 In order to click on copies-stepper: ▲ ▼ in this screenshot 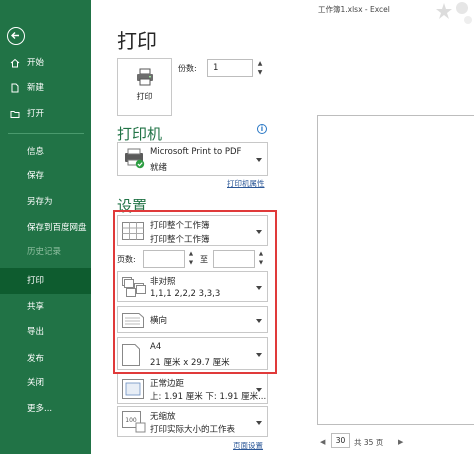, I will do `click(260, 68)`.